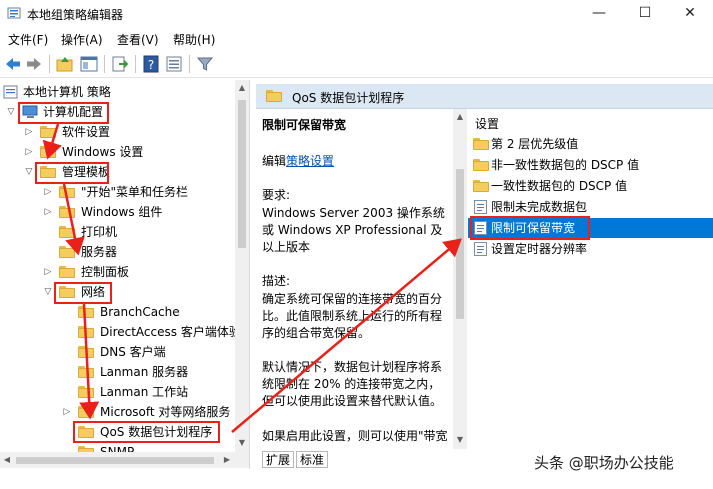 The height and width of the screenshot is (489, 713). Describe the element at coordinates (117, 92) in the screenshot. I see `tree-item-local-computer-policy: 本地计算机 策略` at that location.